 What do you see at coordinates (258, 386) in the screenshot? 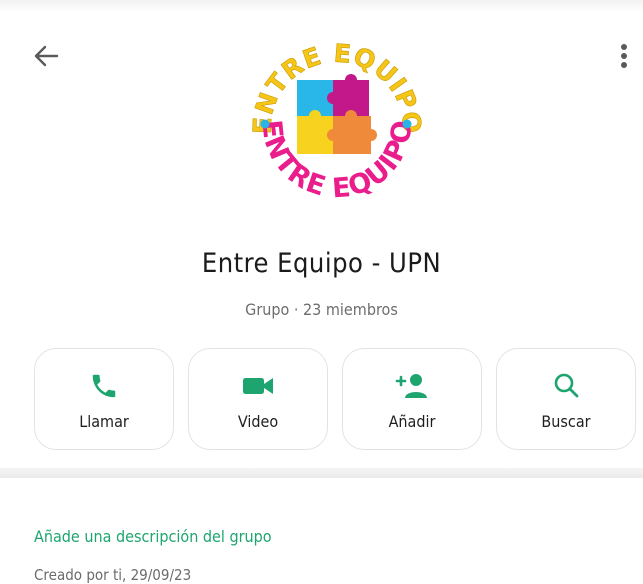
I see `video-camera-icon` at bounding box center [258, 386].